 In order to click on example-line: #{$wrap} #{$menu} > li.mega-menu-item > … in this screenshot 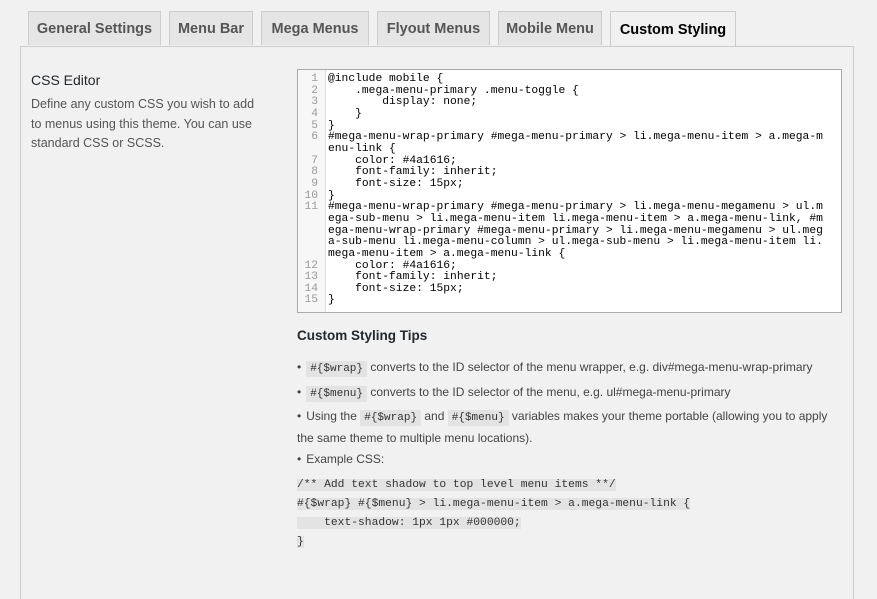, I will do `click(494, 504)`.